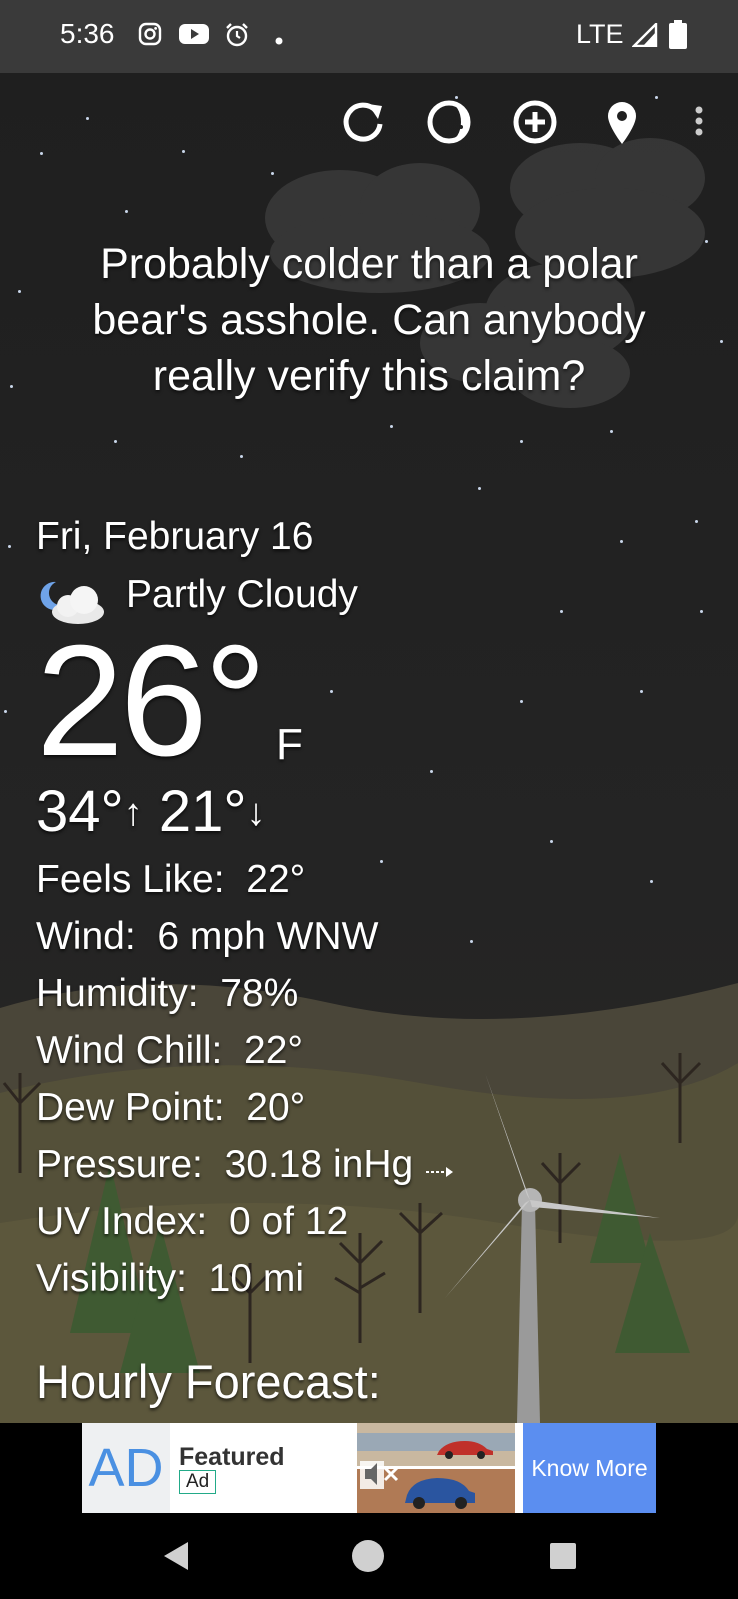 Image resolution: width=738 pixels, height=1599 pixels. I want to click on detail-humidity: Humidity: 78%, so click(167, 993).